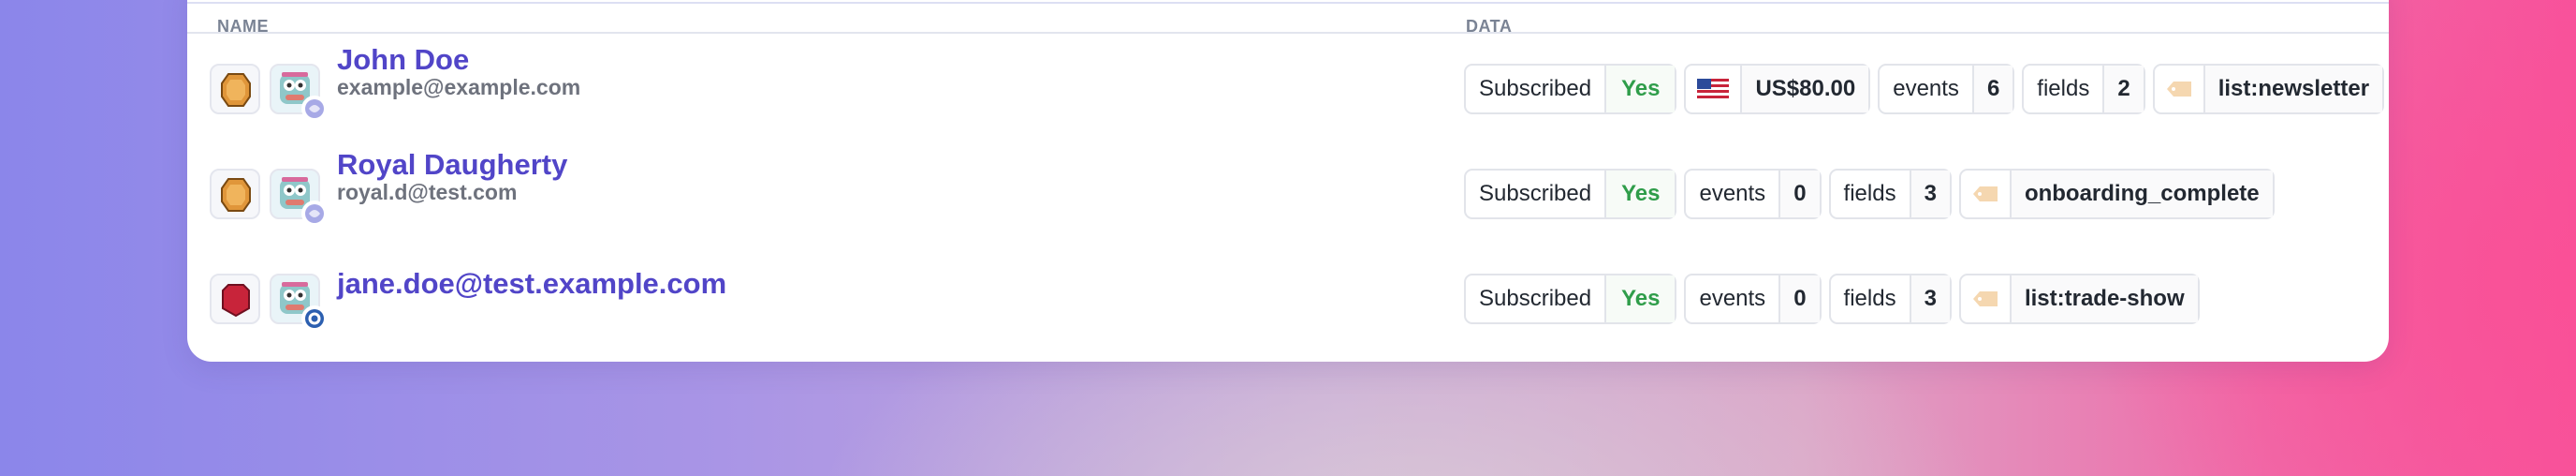 This screenshot has height=476, width=2576. I want to click on column-header-name: NAME, so click(243, 26).